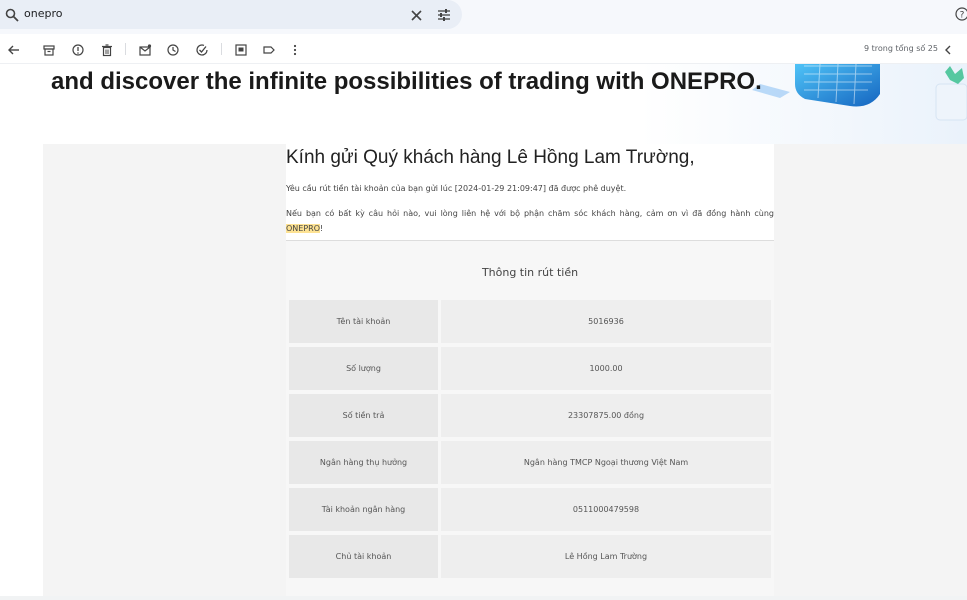  What do you see at coordinates (363, 556) in the screenshot?
I see `row-label: Chủ tài khoản` at bounding box center [363, 556].